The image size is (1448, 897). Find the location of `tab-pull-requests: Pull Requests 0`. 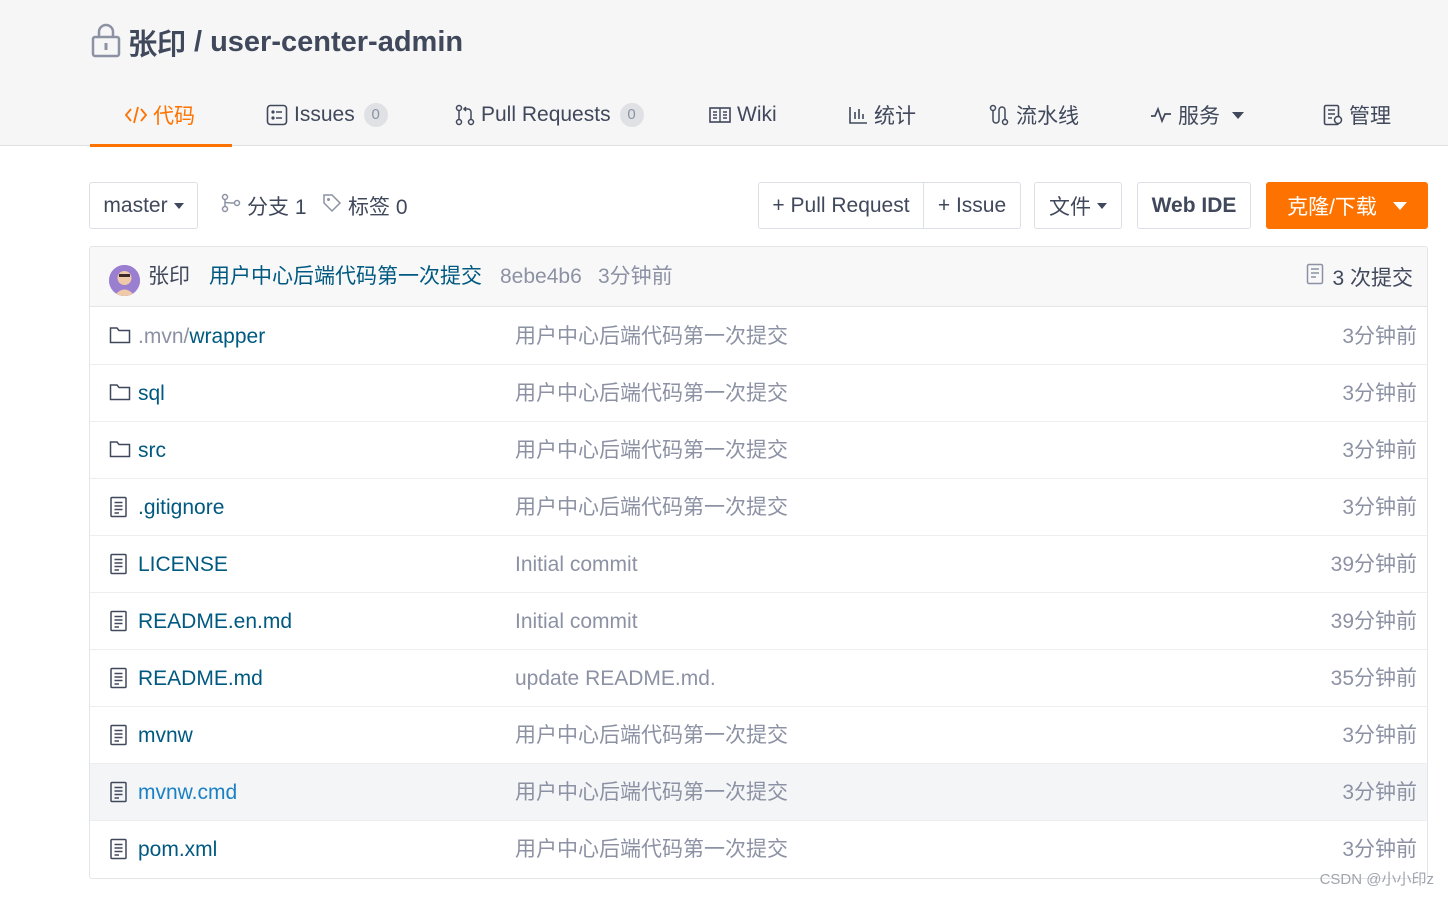

tab-pull-requests: Pull Requests 0 is located at coordinates (549, 115).